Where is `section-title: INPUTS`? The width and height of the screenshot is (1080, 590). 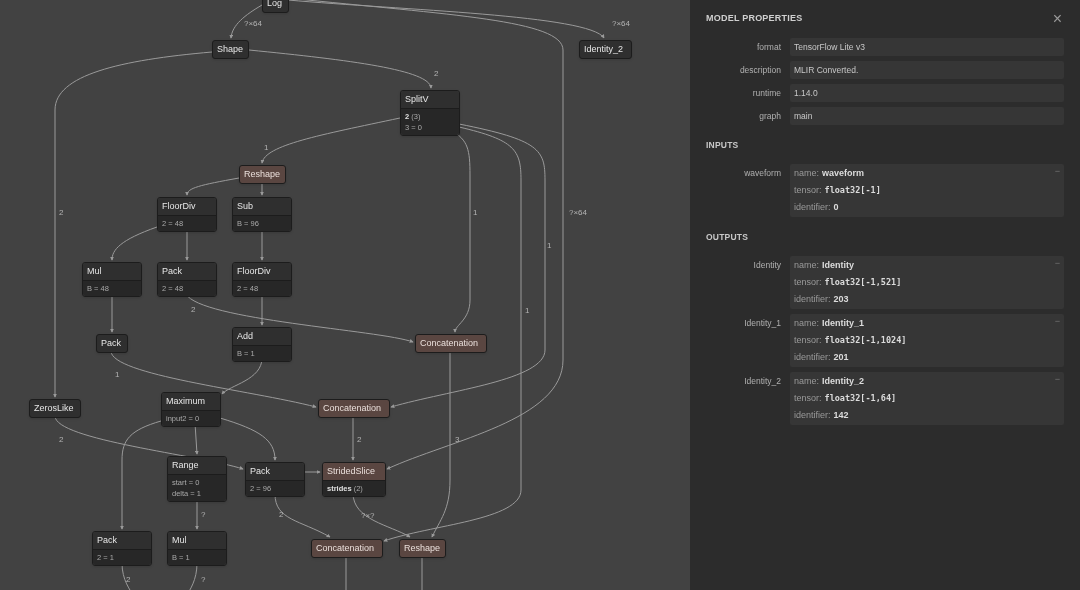 section-title: INPUTS is located at coordinates (723, 145).